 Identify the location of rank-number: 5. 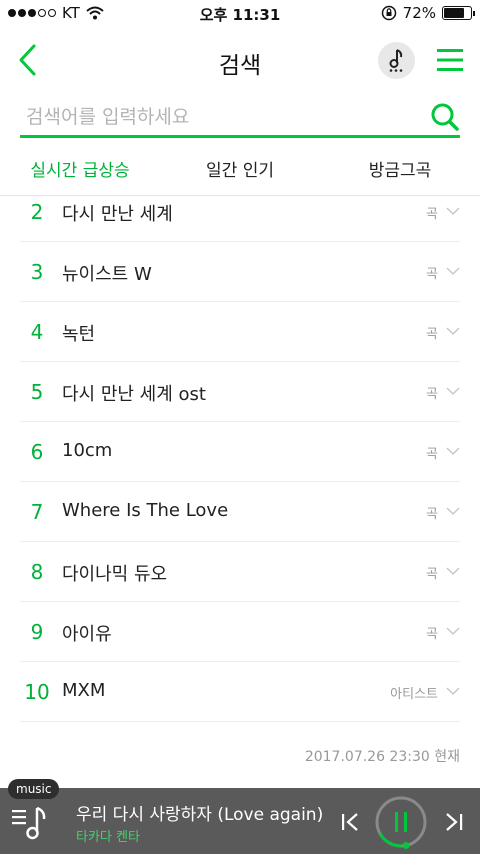
(37, 392).